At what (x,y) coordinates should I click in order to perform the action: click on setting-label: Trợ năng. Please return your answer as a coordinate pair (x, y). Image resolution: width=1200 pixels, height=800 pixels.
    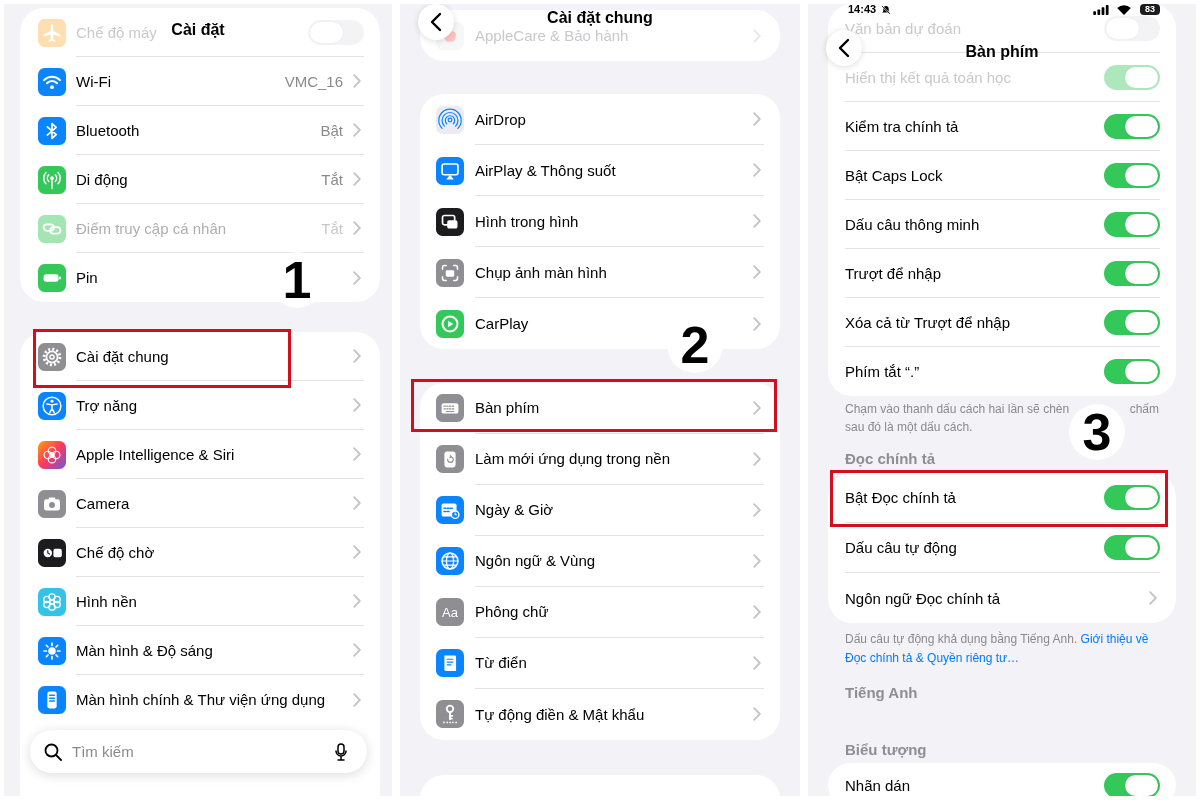
    Looking at the image, I should click on (106, 405).